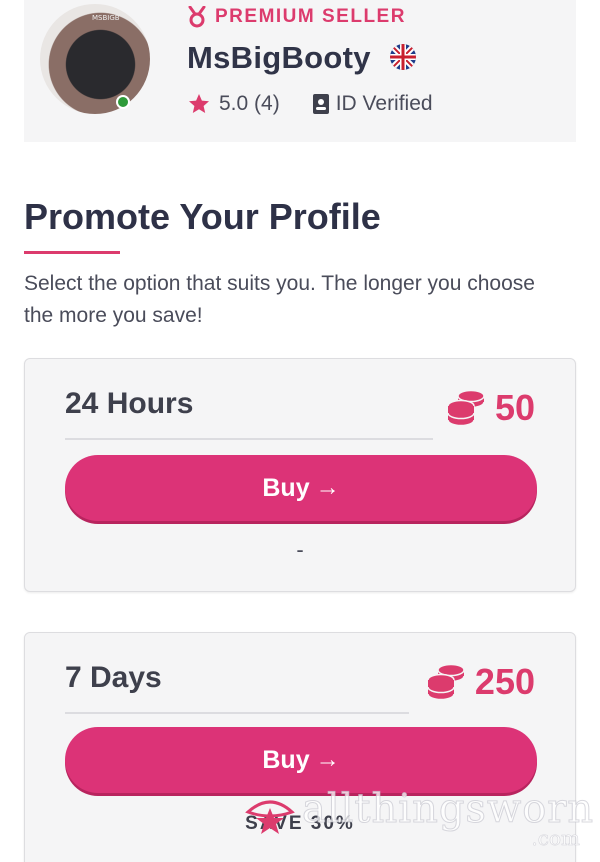 The height and width of the screenshot is (862, 600). Describe the element at coordinates (106, 18) in the screenshot. I see `avatar-tag: MSBIGB` at that location.